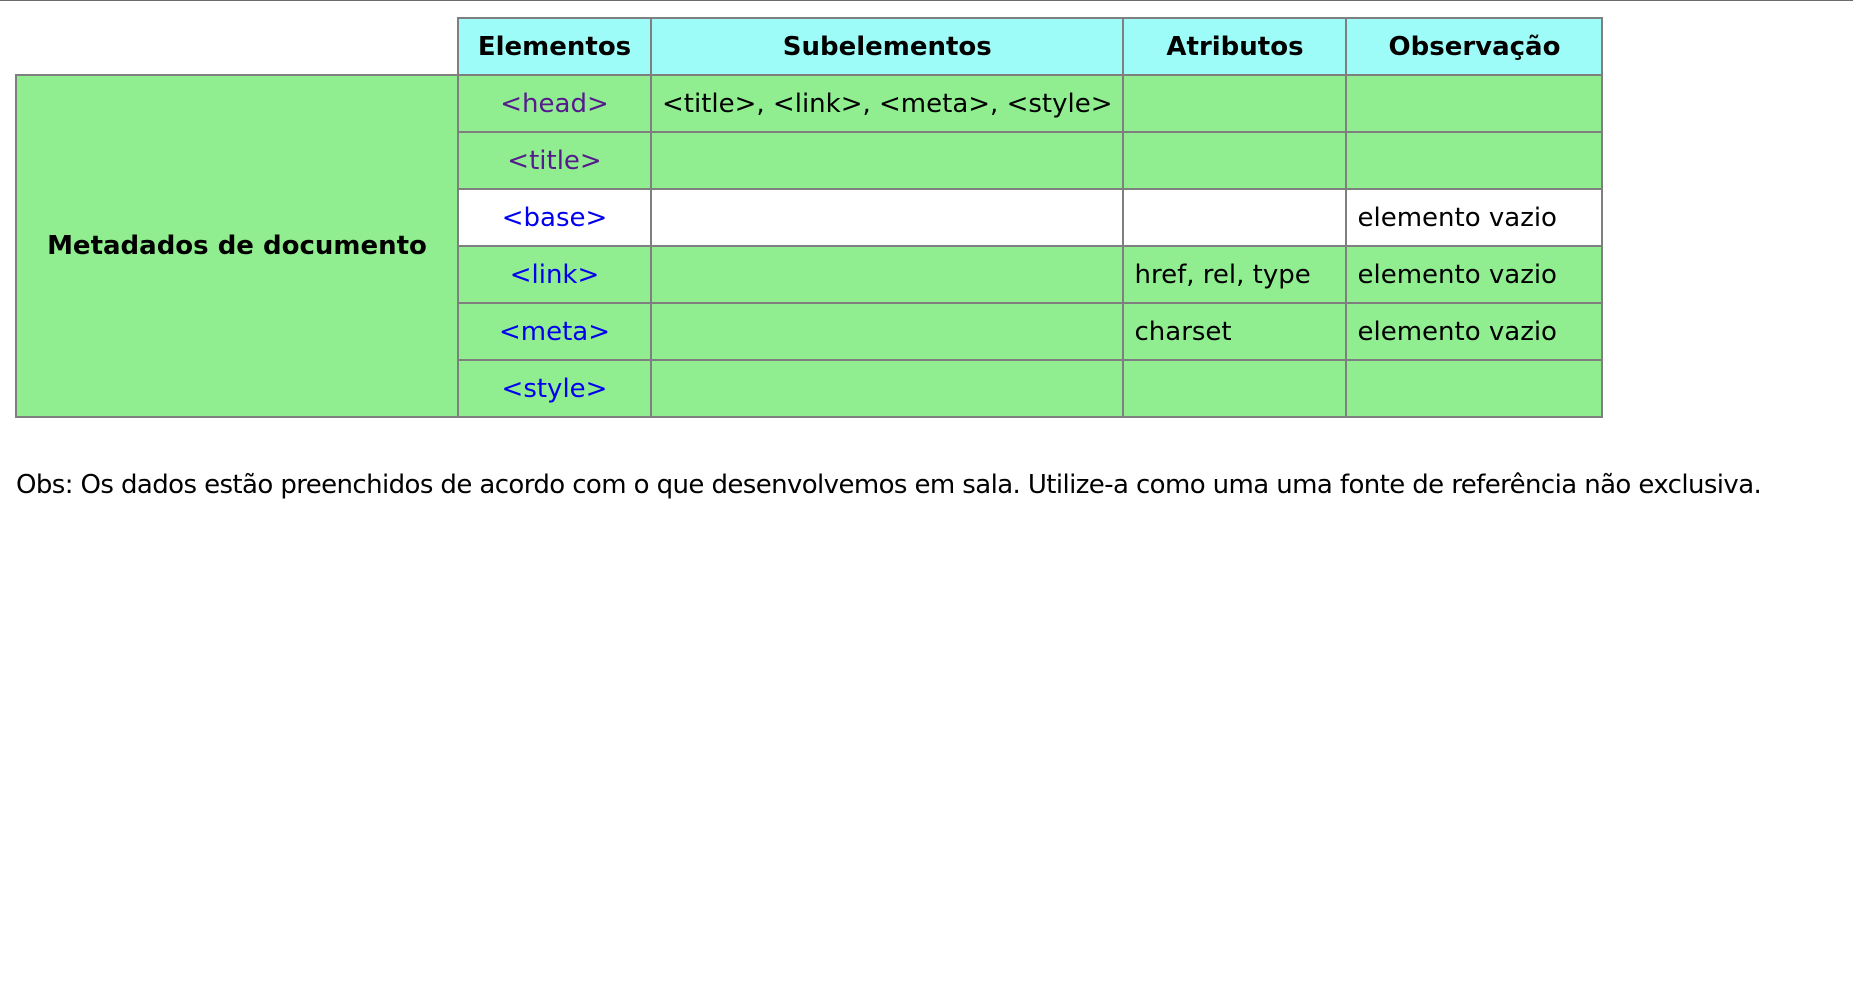  Describe the element at coordinates (887, 46) in the screenshot. I see `header-subelementos: Subelementos` at that location.